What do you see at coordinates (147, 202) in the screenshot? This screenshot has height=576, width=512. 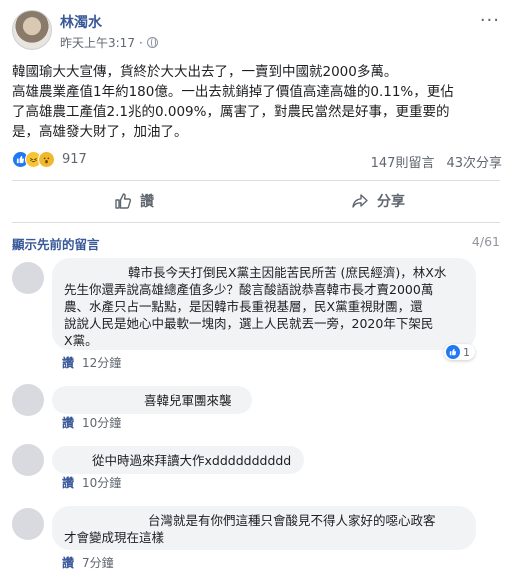 I see `like-button-label: 讚` at bounding box center [147, 202].